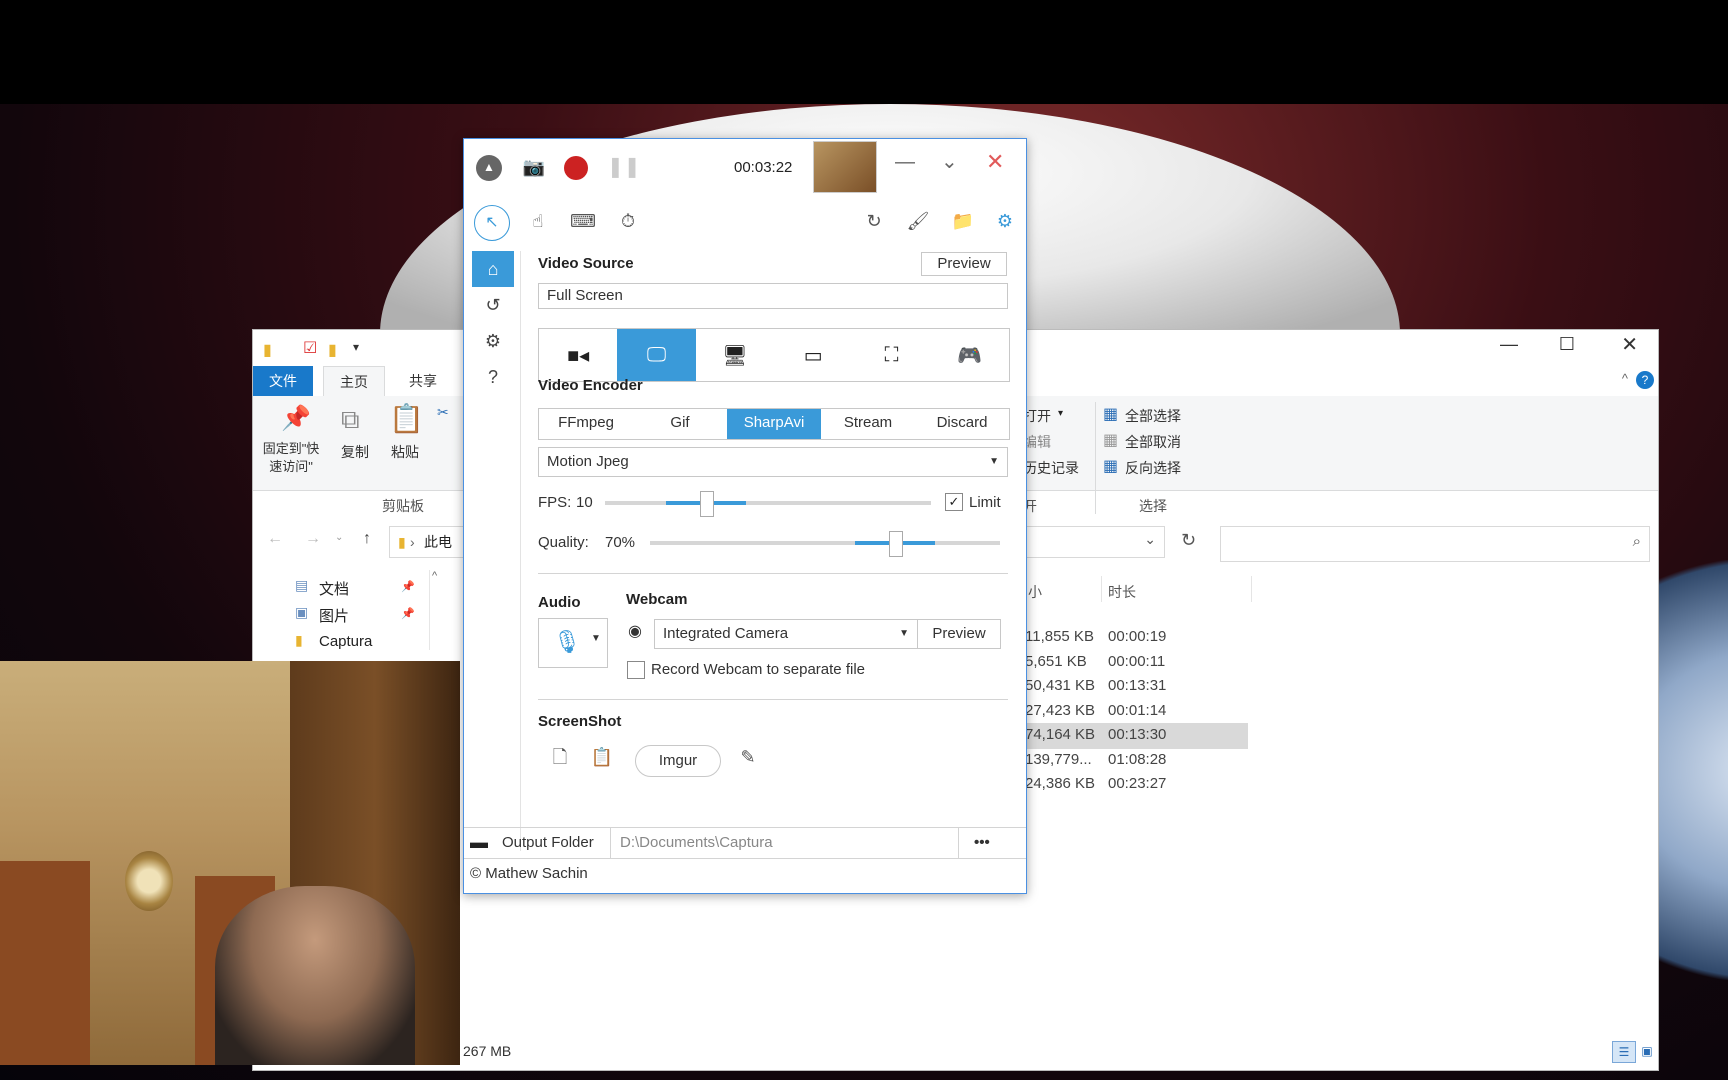 The height and width of the screenshot is (1080, 1728). What do you see at coordinates (773, 462) in the screenshot?
I see `codec-dropdown: Motion Jpeg ▼` at bounding box center [773, 462].